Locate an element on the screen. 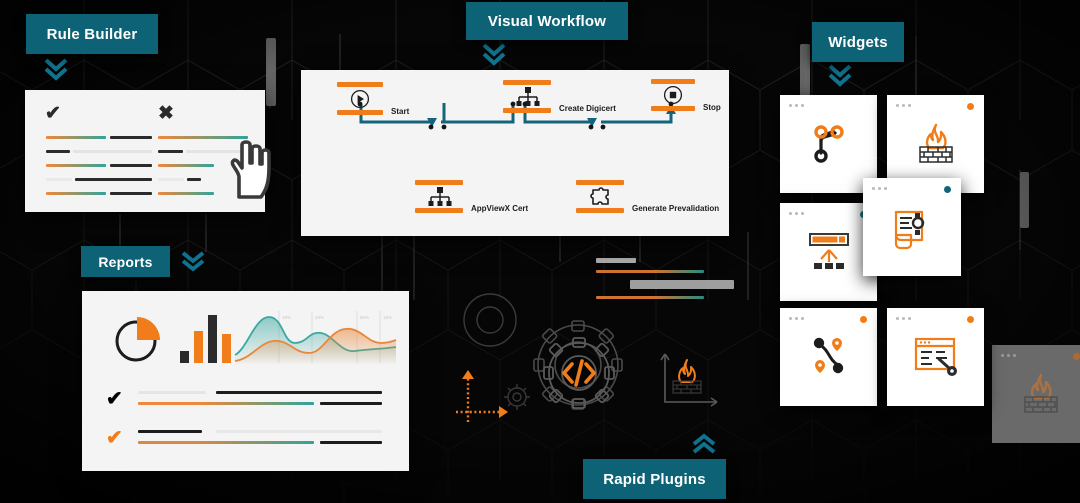 This screenshot has width=1080, height=503. cross-icon: ✖ is located at coordinates (166, 113).